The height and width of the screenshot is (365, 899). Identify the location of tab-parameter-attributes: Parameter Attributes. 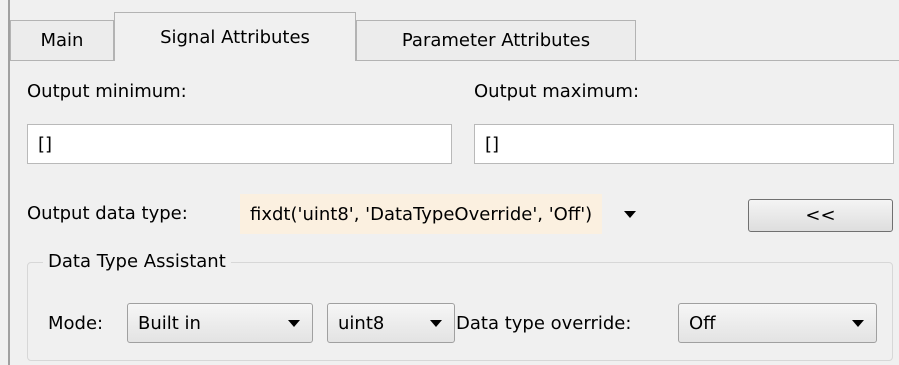
(496, 40).